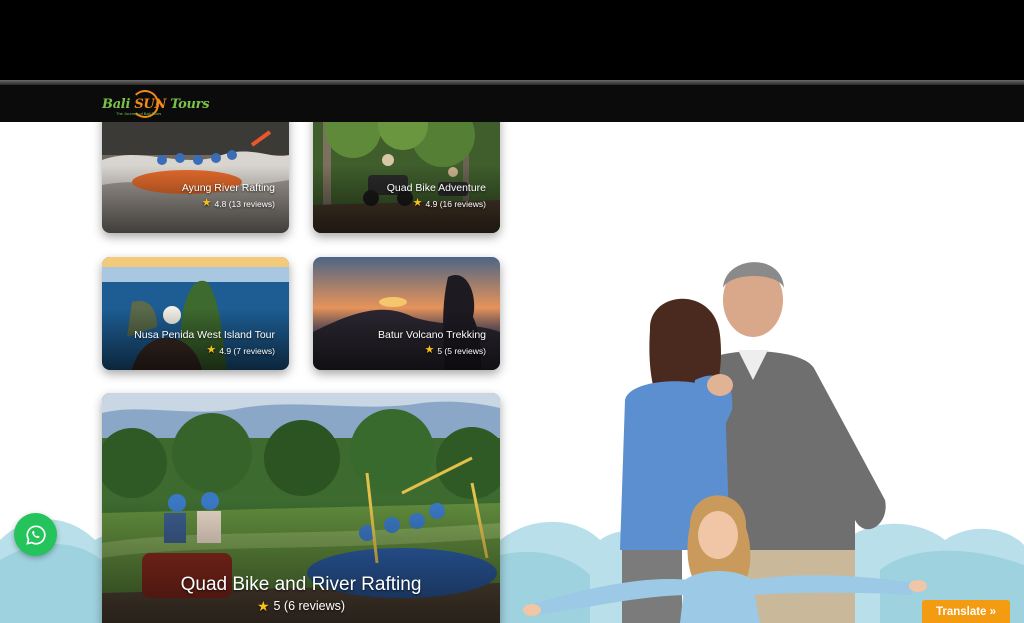 Image resolution: width=1024 pixels, height=623 pixels. What do you see at coordinates (301, 584) in the screenshot?
I see `tour-title: Quad Bike and River Rafting` at bounding box center [301, 584].